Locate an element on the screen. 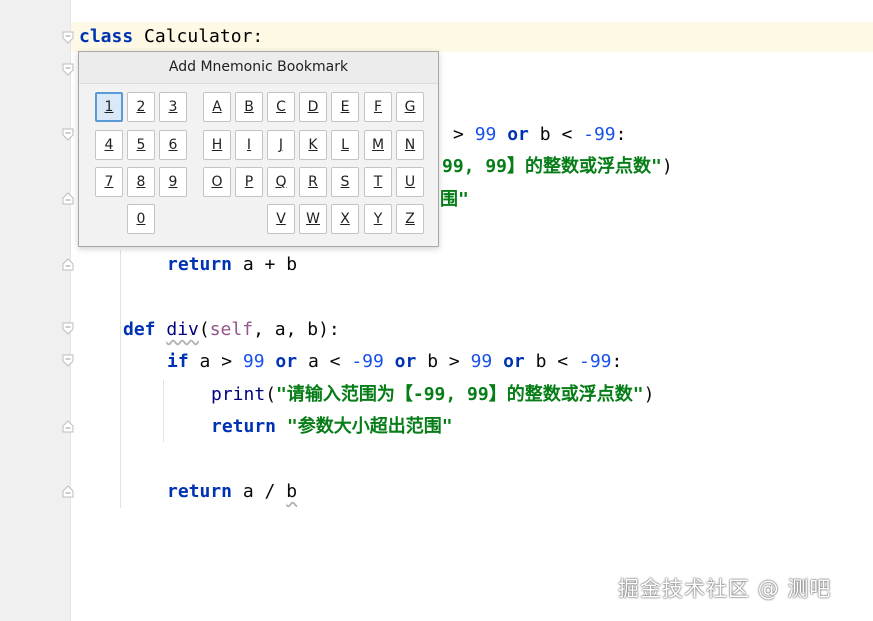  self-param: self is located at coordinates (231, 329).